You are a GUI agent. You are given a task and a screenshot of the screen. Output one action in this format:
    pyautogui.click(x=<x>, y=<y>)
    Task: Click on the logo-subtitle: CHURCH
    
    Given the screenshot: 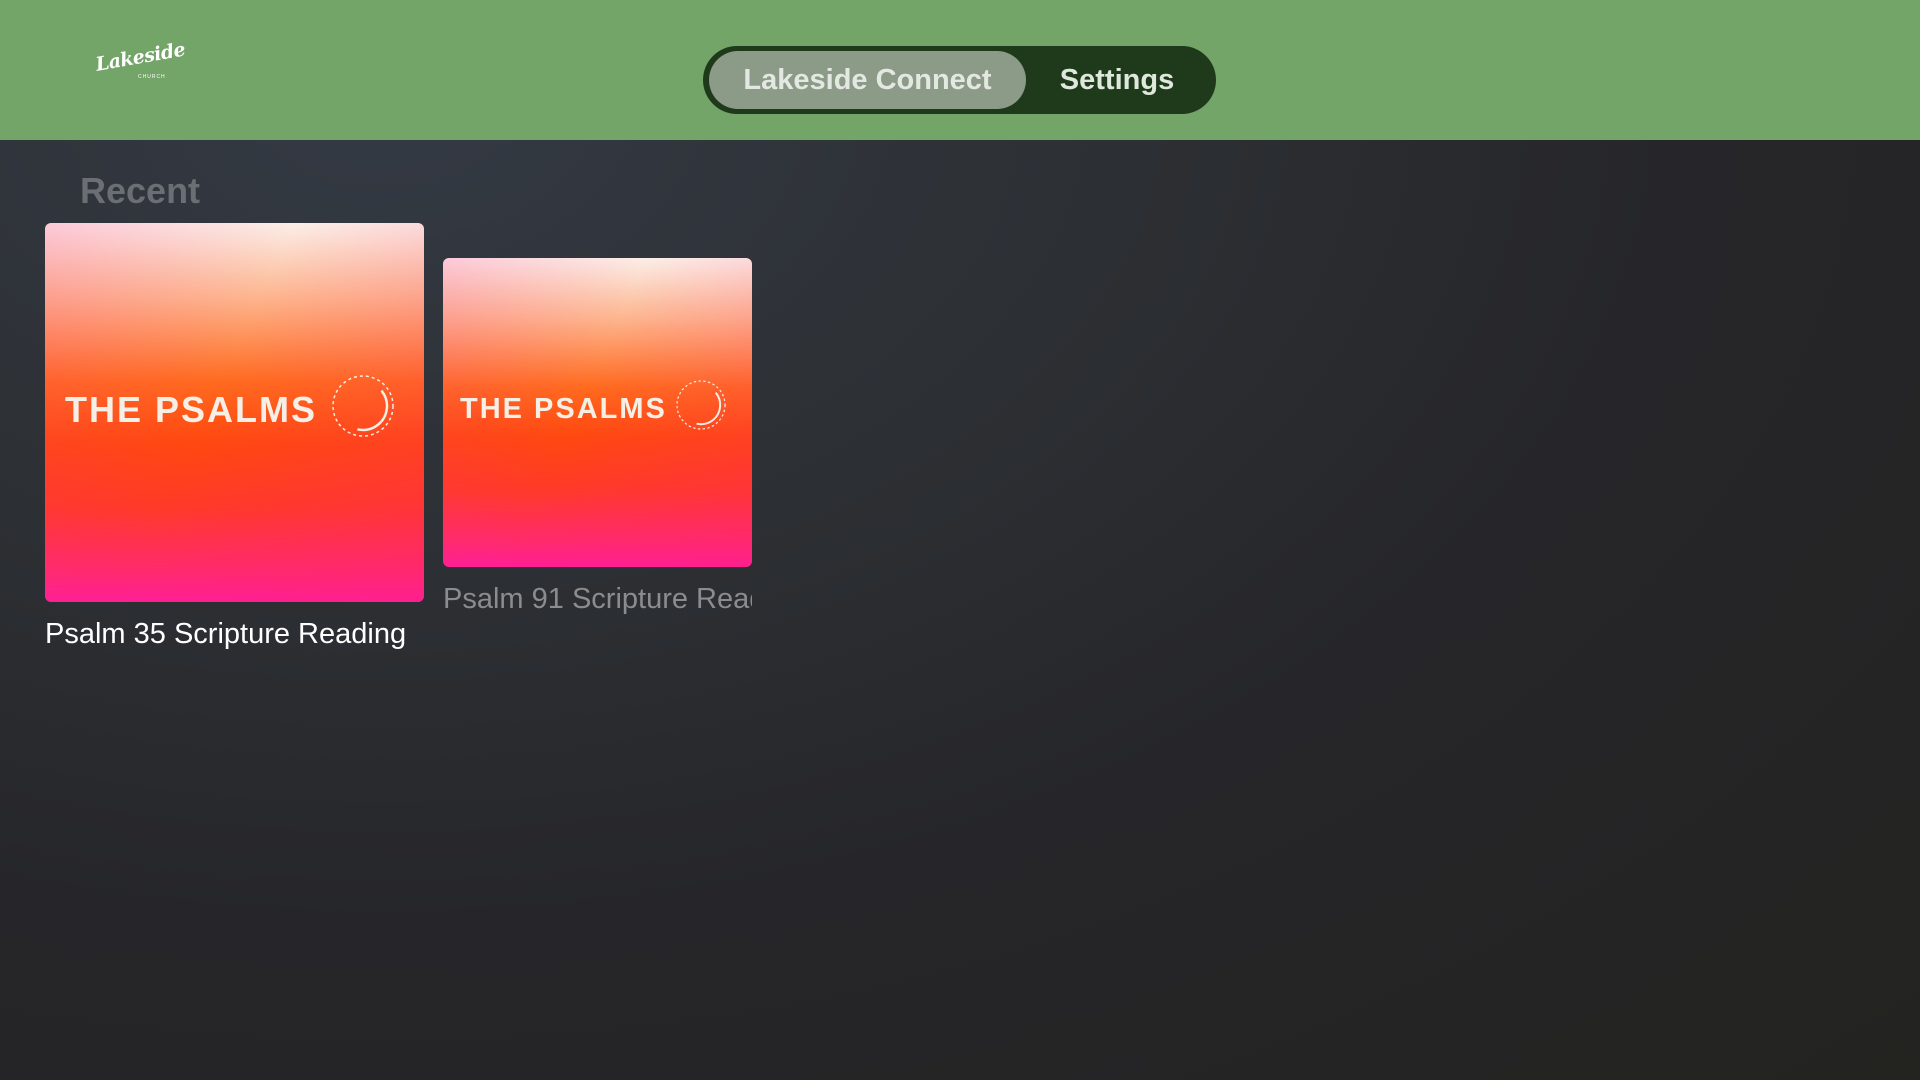 What is the action you would take?
    pyautogui.click(x=152, y=77)
    